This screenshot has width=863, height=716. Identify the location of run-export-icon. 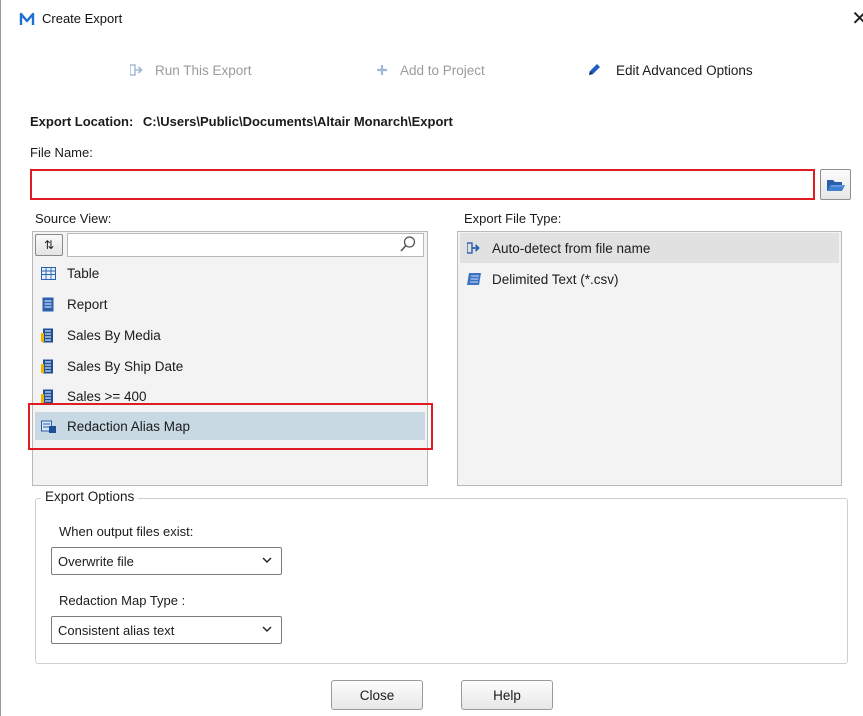
(137, 70).